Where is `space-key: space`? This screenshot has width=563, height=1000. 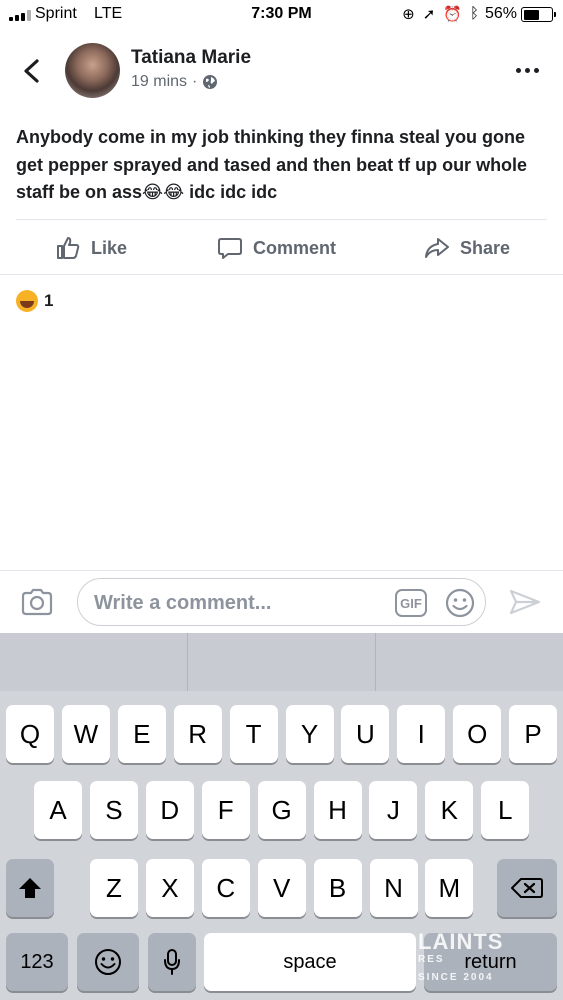
space-key: space is located at coordinates (310, 962).